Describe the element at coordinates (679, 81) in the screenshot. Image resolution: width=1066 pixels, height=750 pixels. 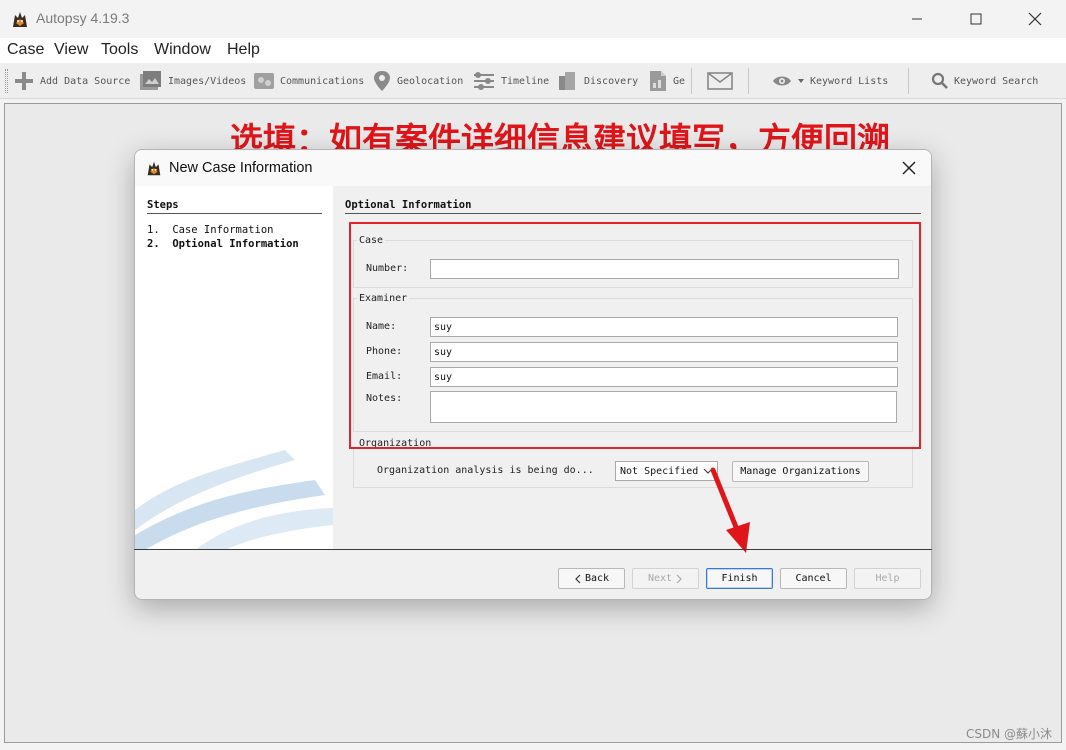
I see `generate-report-label: Ge` at that location.